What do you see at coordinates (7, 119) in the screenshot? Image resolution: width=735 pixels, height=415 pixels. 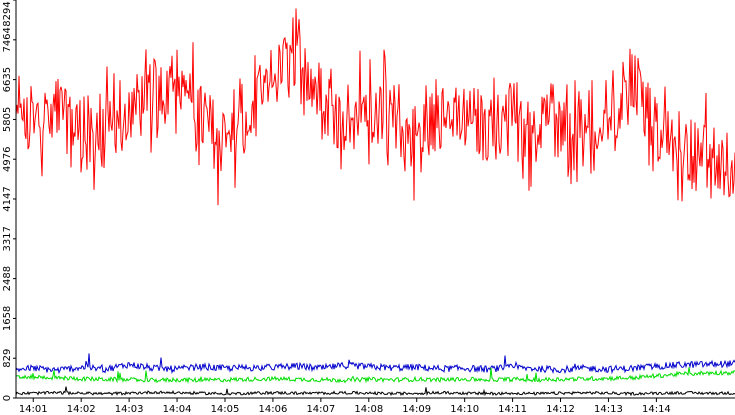 I see `y-tick-label: 5805` at bounding box center [7, 119].